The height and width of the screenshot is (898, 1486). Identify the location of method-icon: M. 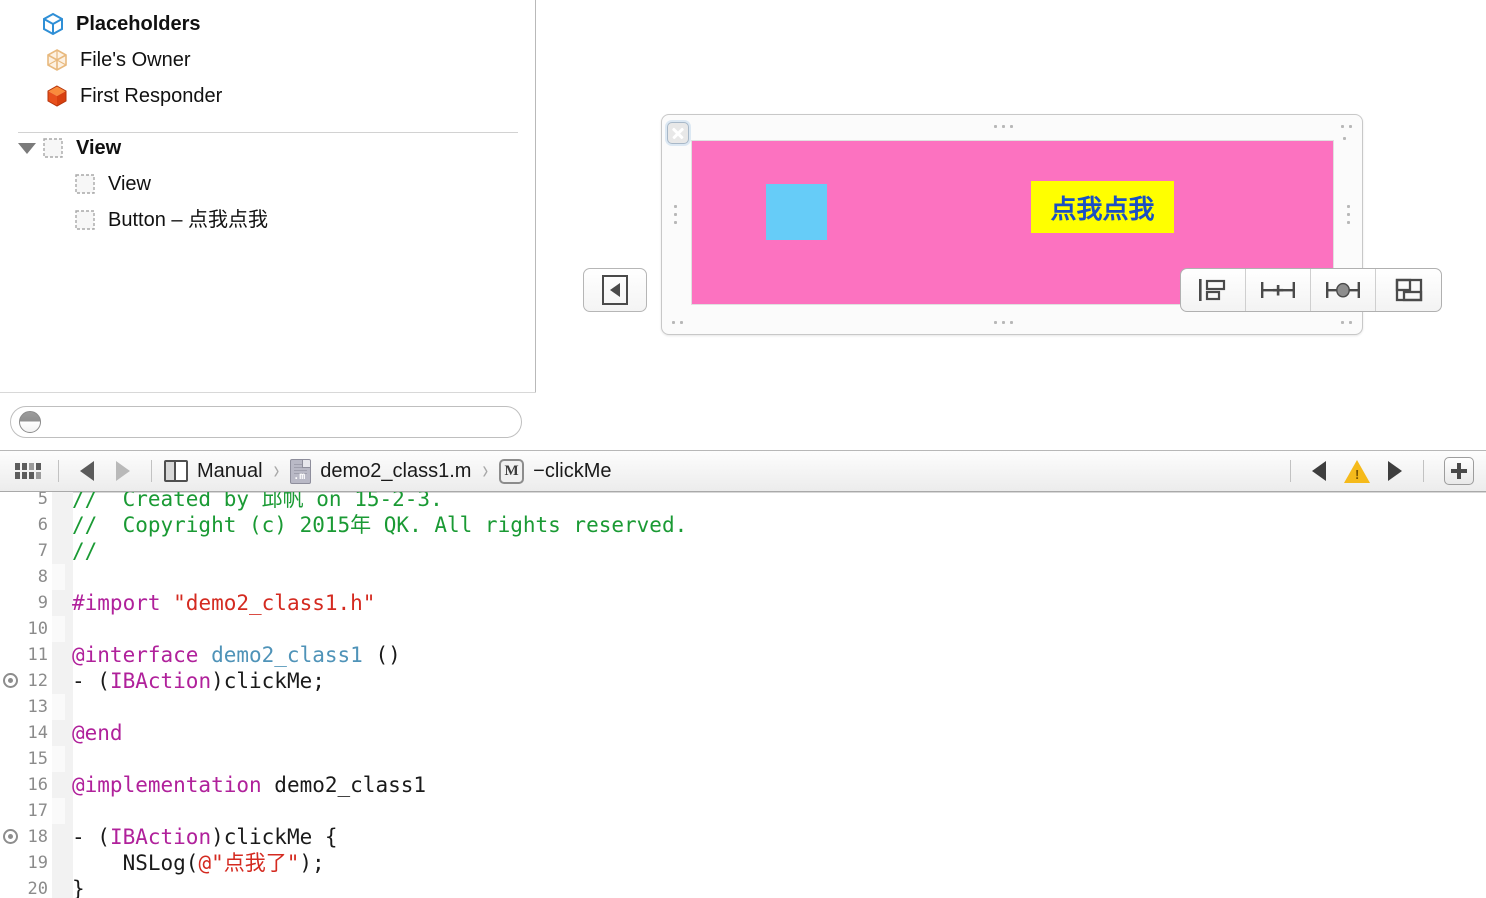
(512, 471).